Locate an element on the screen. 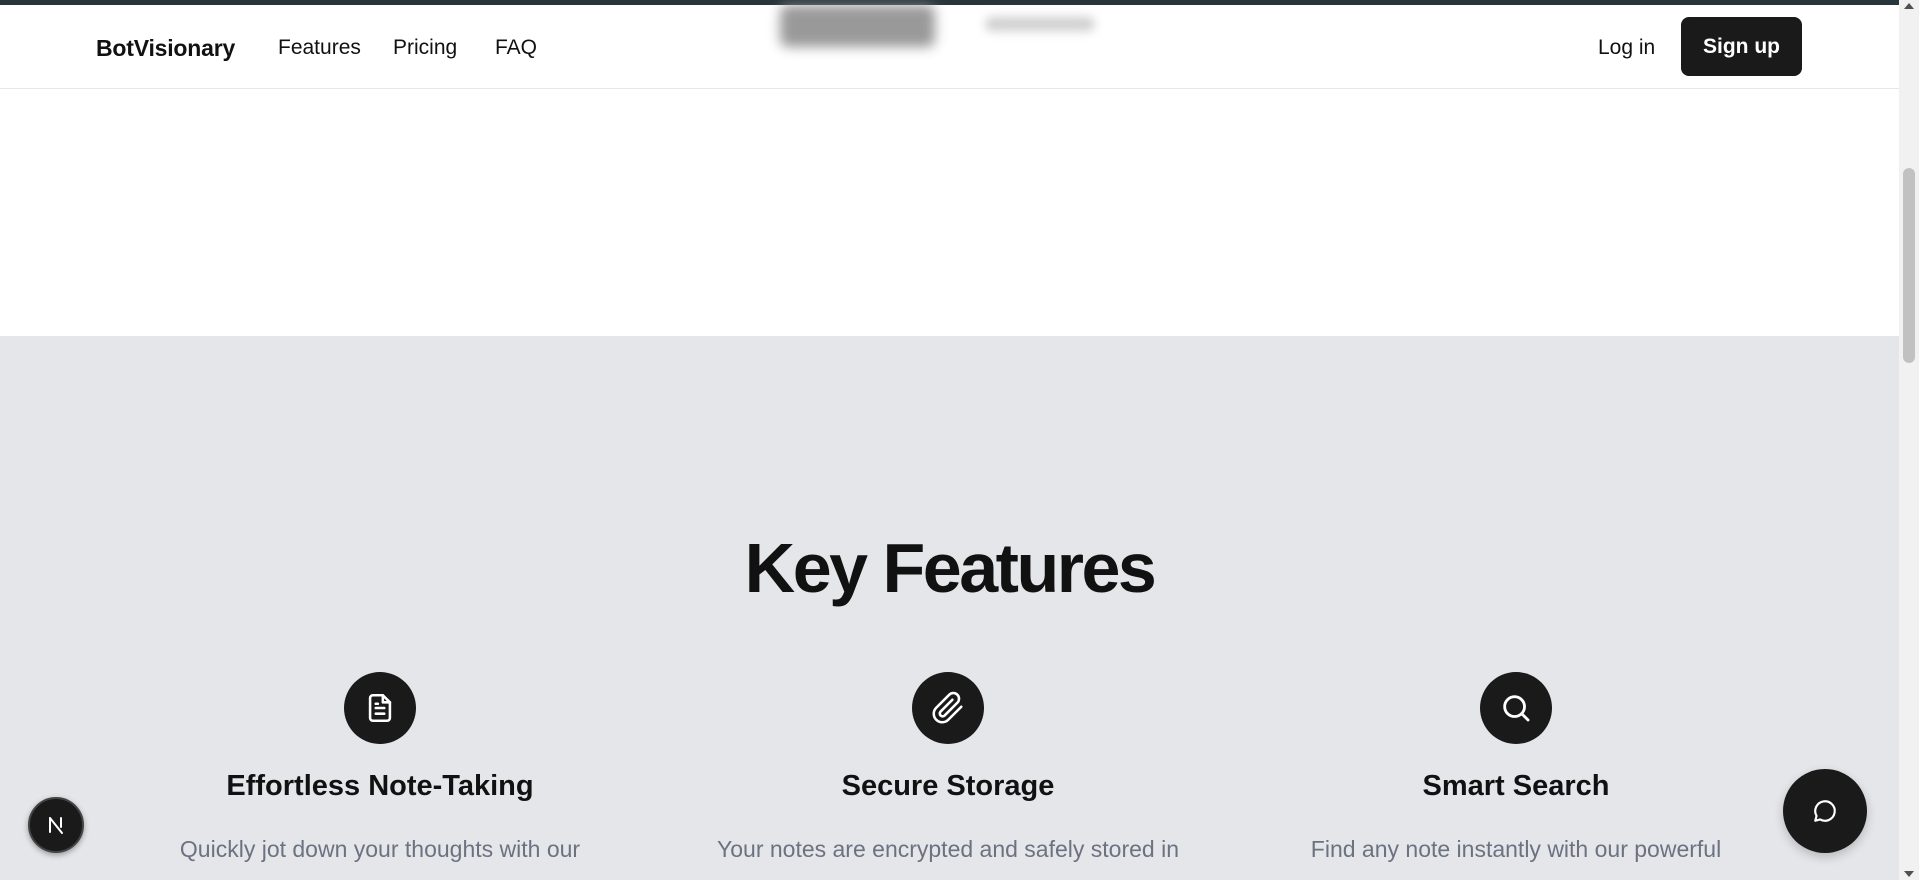 The width and height of the screenshot is (1919, 880). section-title: Key Features is located at coordinates (950, 568).